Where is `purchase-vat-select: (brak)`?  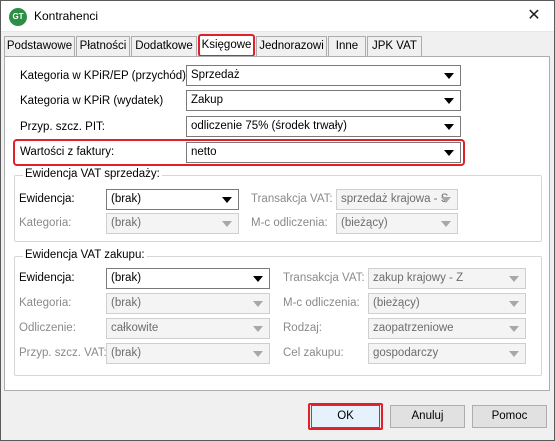 purchase-vat-select: (brak) is located at coordinates (188, 353).